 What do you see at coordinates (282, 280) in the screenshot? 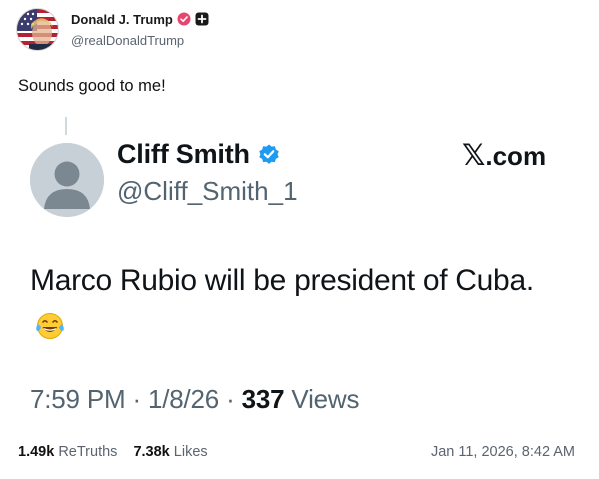
I see `quoted-post-text: Marco Rubio will be president of Cuba.` at bounding box center [282, 280].